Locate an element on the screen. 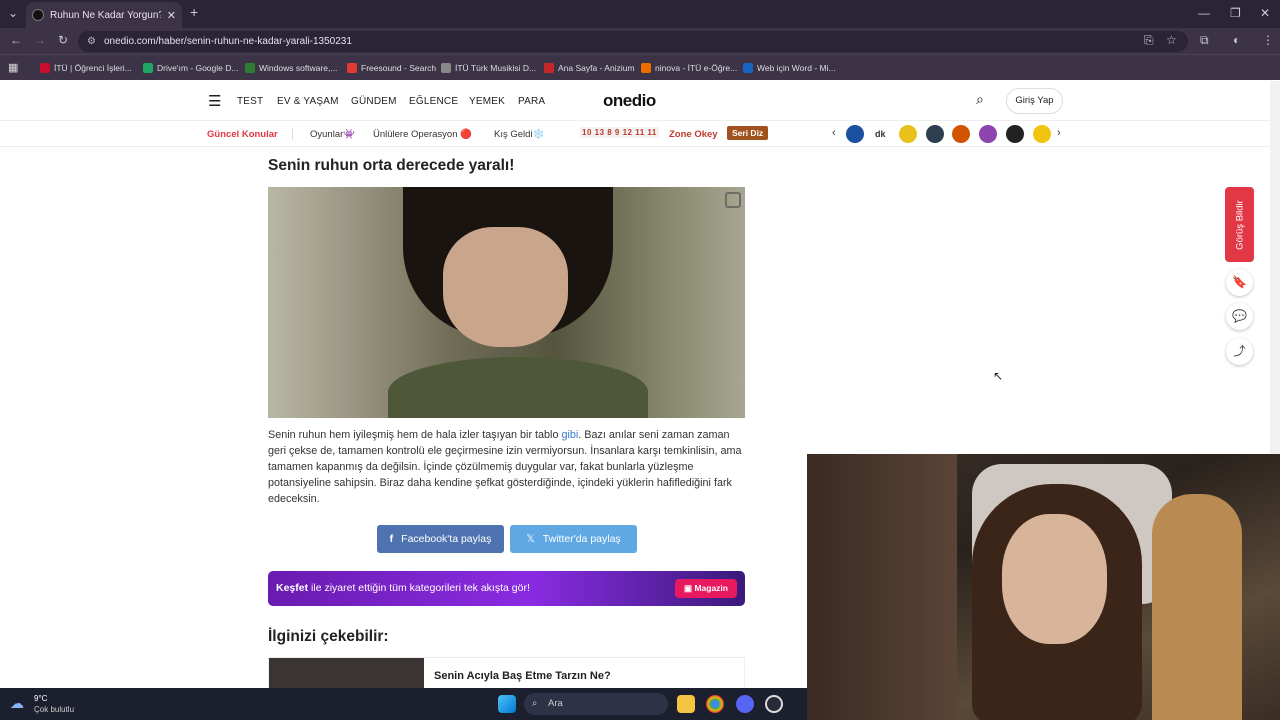 The width and height of the screenshot is (1280, 720). reload-icon: ↻ is located at coordinates (63, 40).